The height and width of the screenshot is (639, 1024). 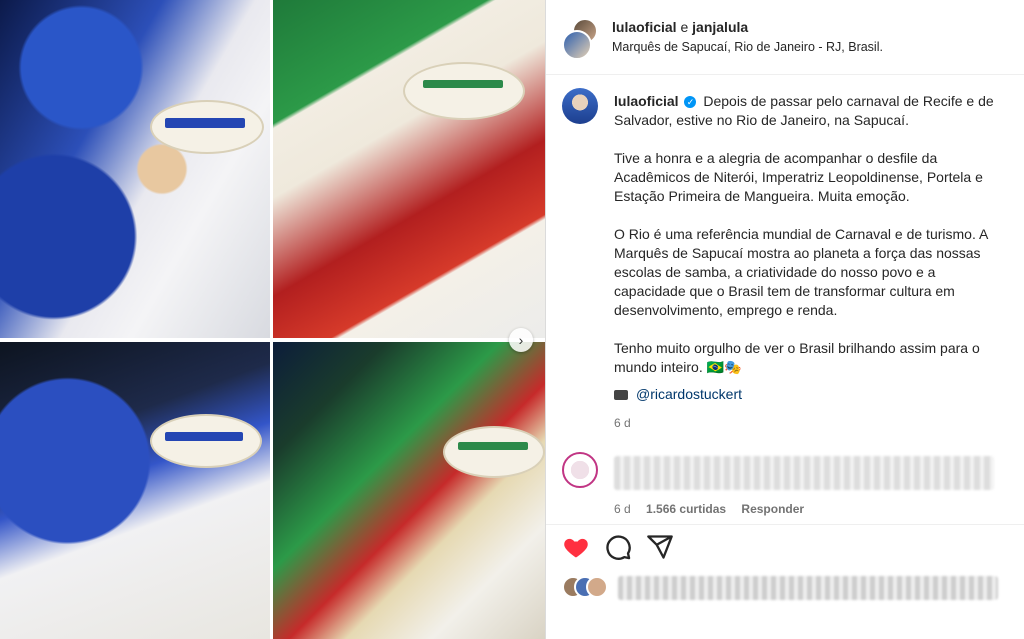 What do you see at coordinates (660, 547) in the screenshot?
I see `share-icon` at bounding box center [660, 547].